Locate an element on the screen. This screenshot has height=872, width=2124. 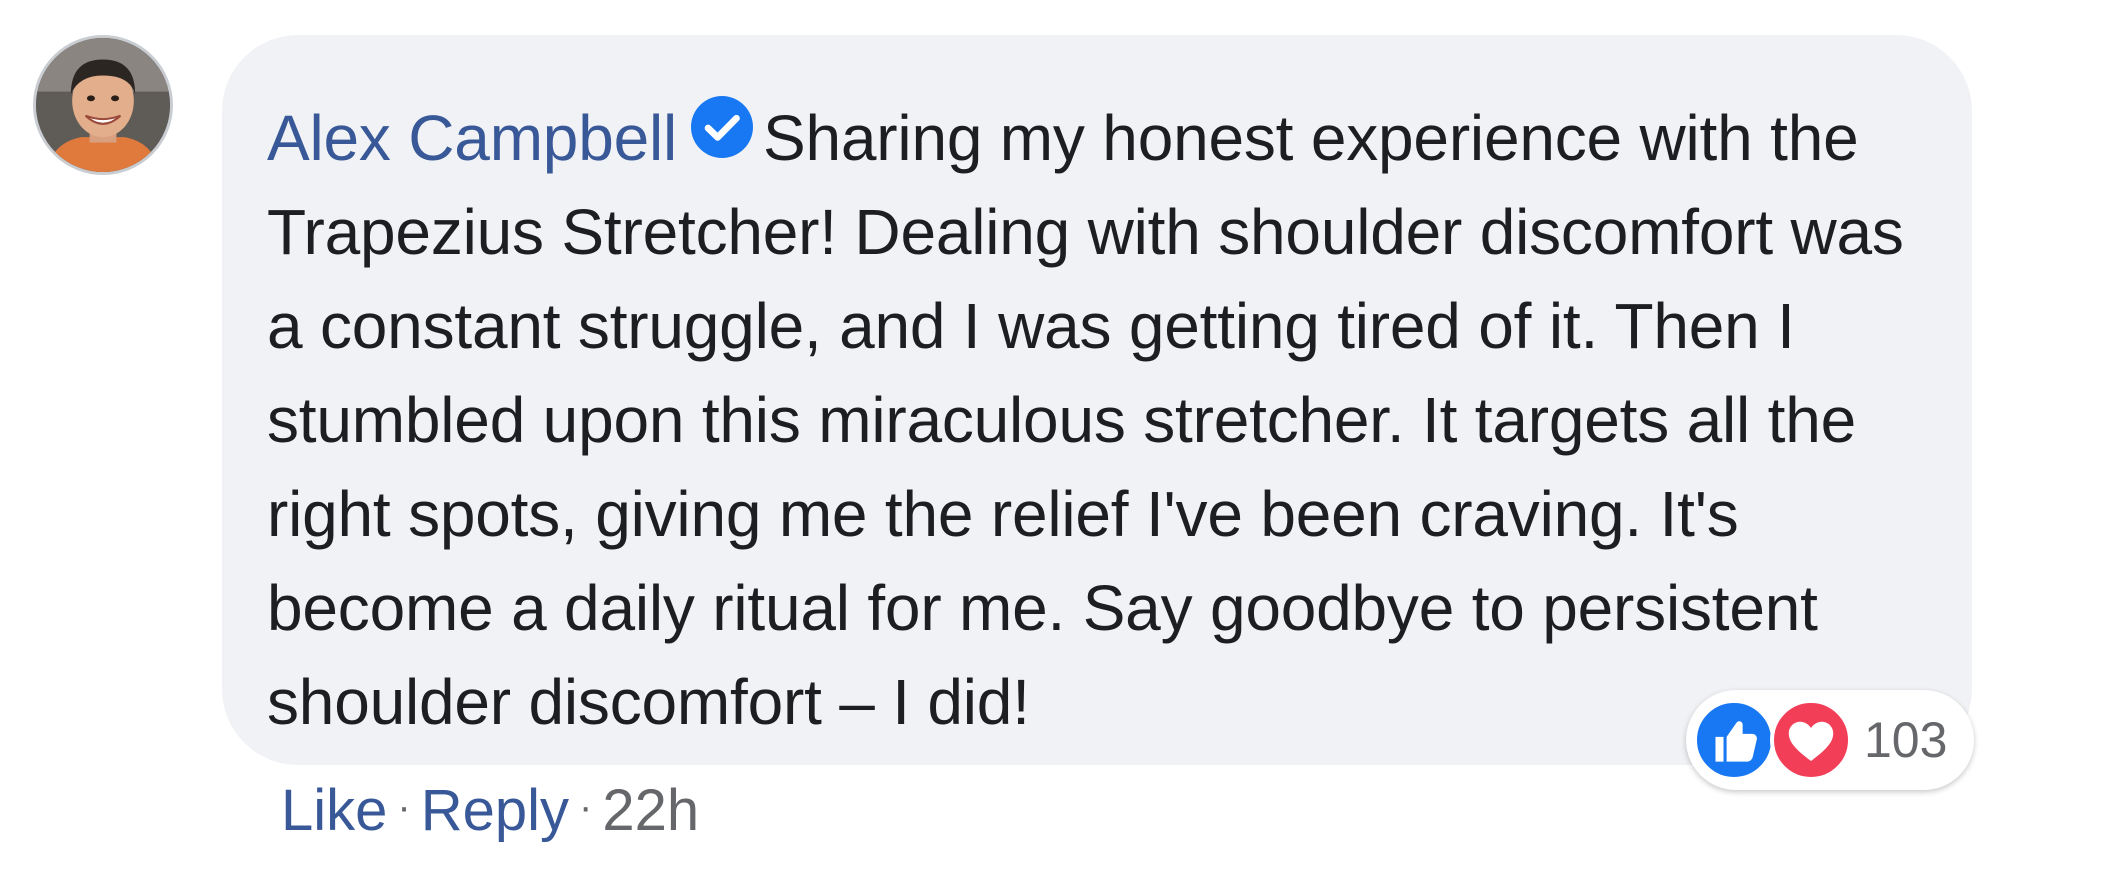
author-name: Alex Campbell is located at coordinates (472, 138).